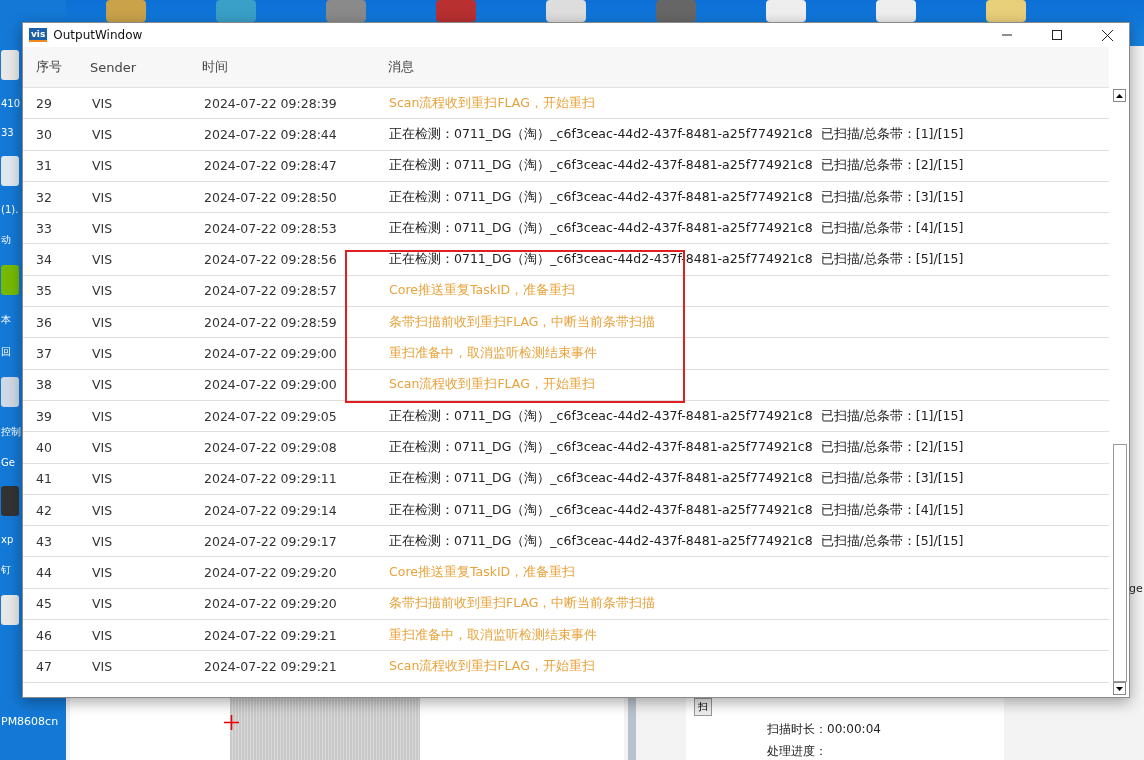 The height and width of the screenshot is (760, 1144). Describe the element at coordinates (271, 103) in the screenshot. I see `time-cell-text: 2024-07-22 09:28:39` at that location.